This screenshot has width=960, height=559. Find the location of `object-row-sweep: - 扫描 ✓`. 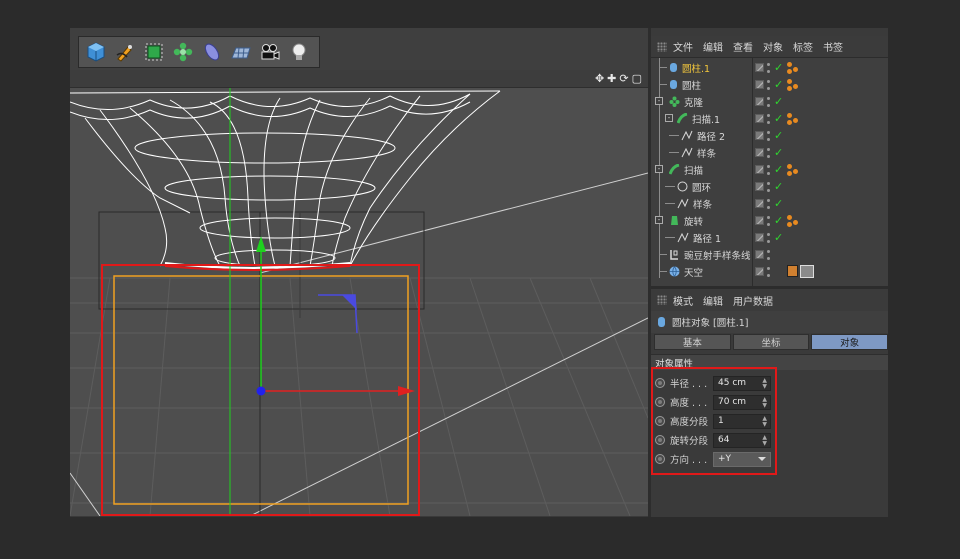

object-row-sweep: - 扫描 ✓ is located at coordinates (769, 169).